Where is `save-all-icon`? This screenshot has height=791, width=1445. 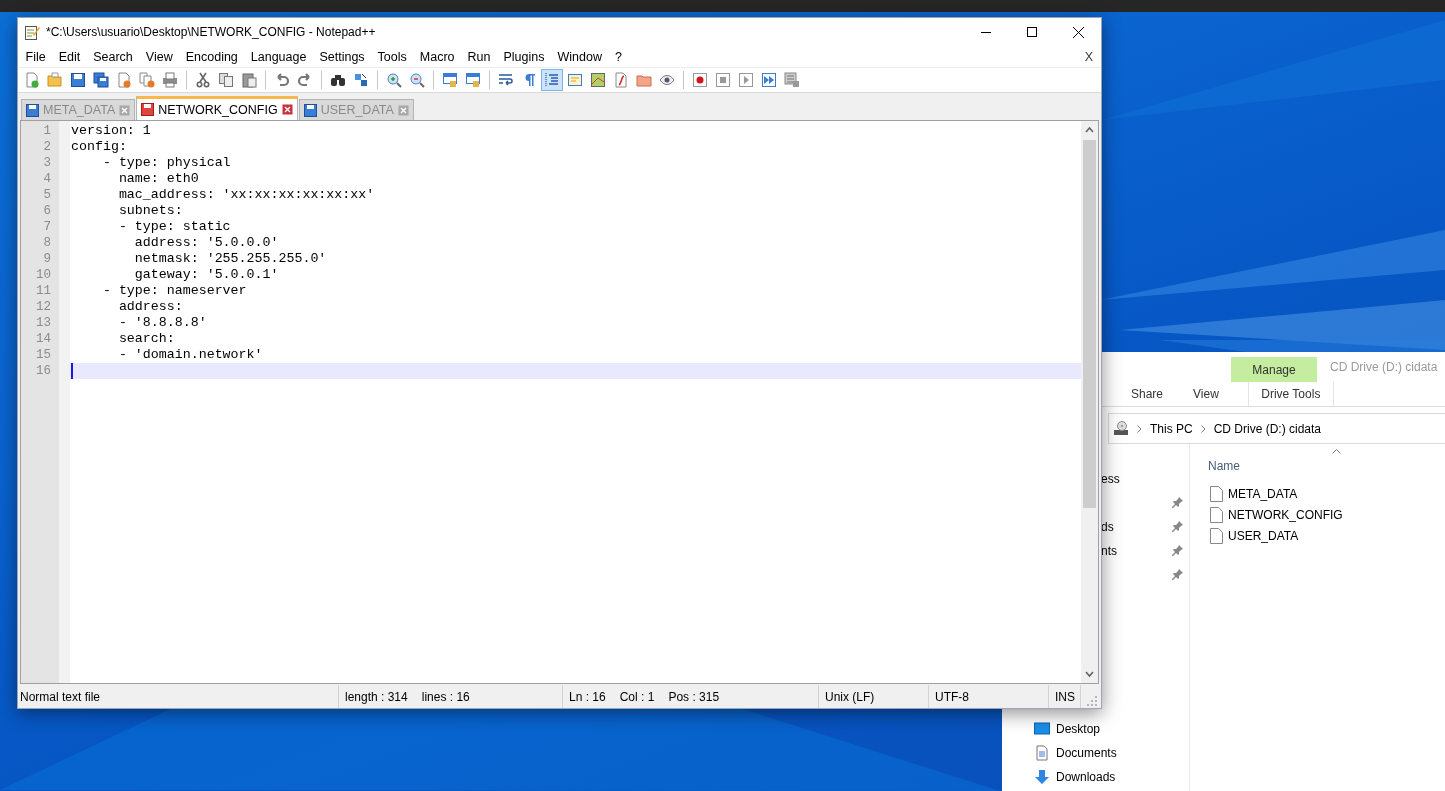 save-all-icon is located at coordinates (101, 80).